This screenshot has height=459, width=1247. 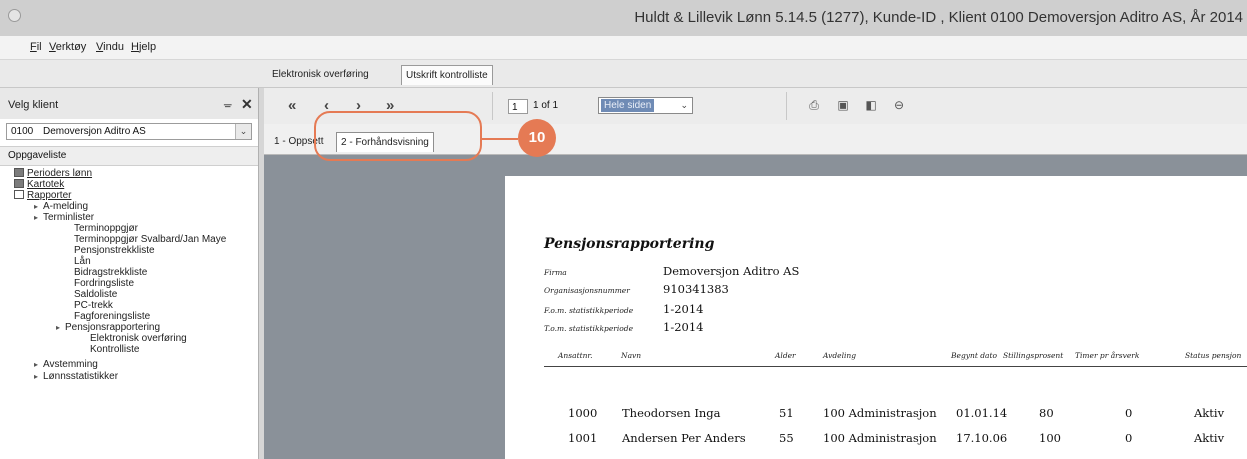 What do you see at coordinates (447, 75) in the screenshot?
I see `tab-print-control-list: Utskrift kontrolliste` at bounding box center [447, 75].